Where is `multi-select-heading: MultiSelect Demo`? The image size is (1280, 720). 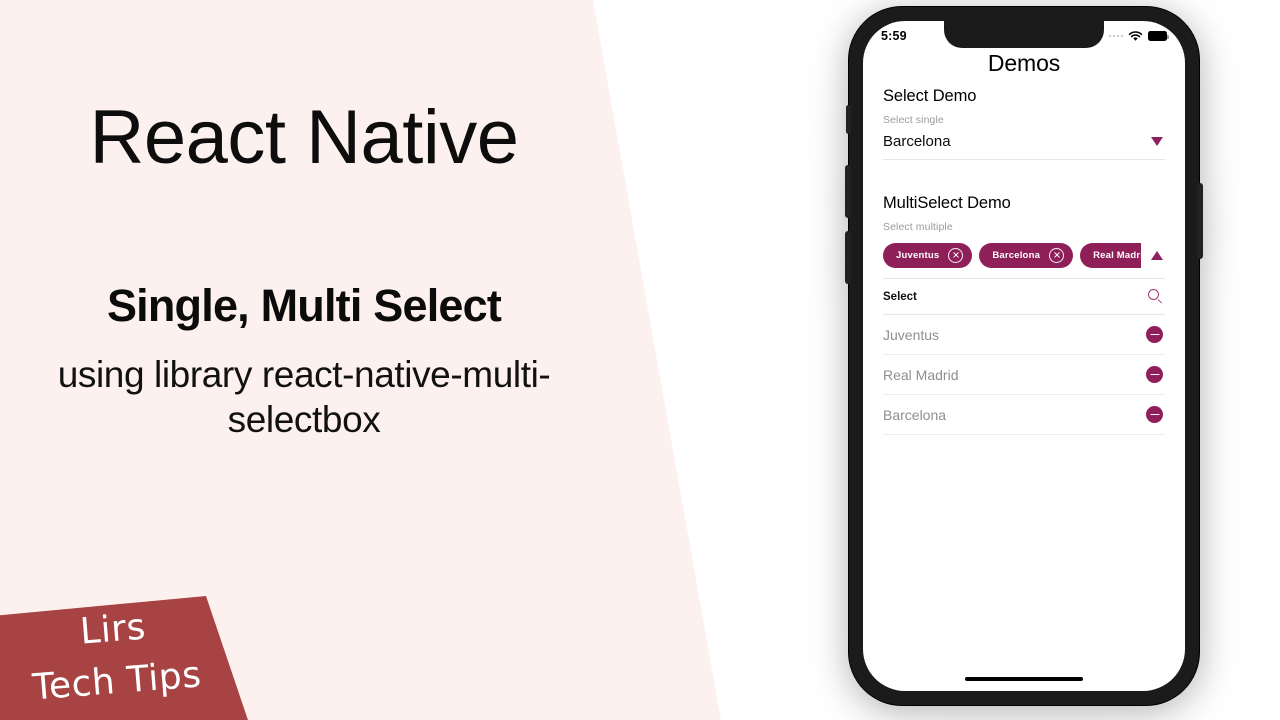
multi-select-heading: MultiSelect Demo is located at coordinates (947, 203).